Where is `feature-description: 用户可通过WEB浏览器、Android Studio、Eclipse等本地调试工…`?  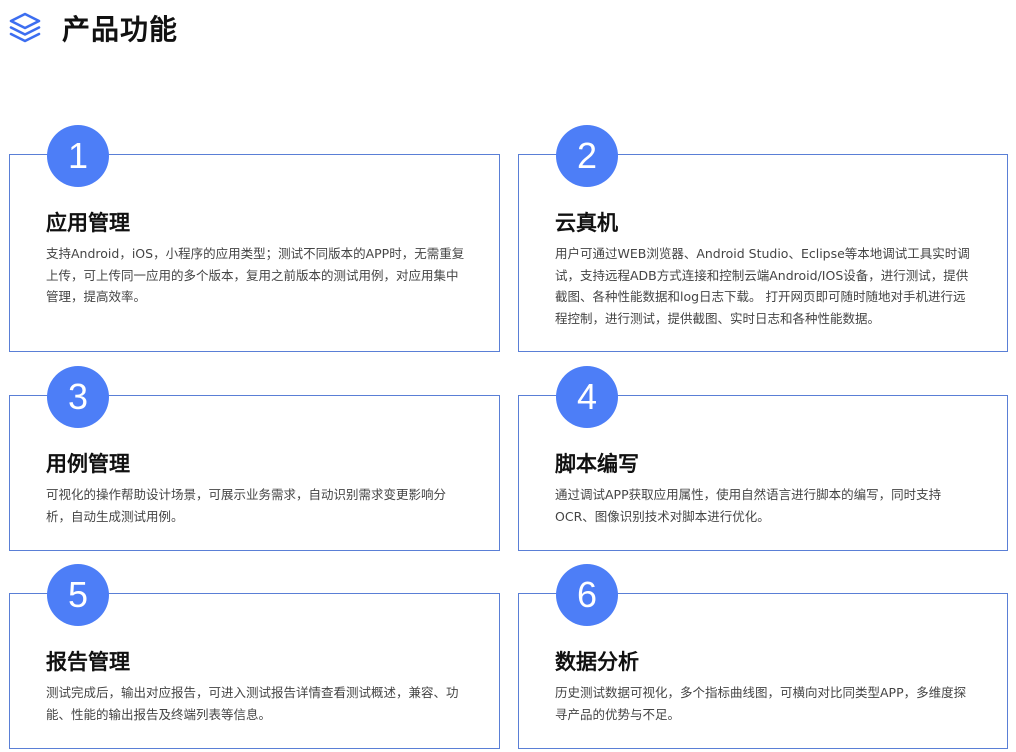 feature-description: 用户可通过WEB浏览器、Android Studio、Eclipse等本地调试工… is located at coordinates (762, 286).